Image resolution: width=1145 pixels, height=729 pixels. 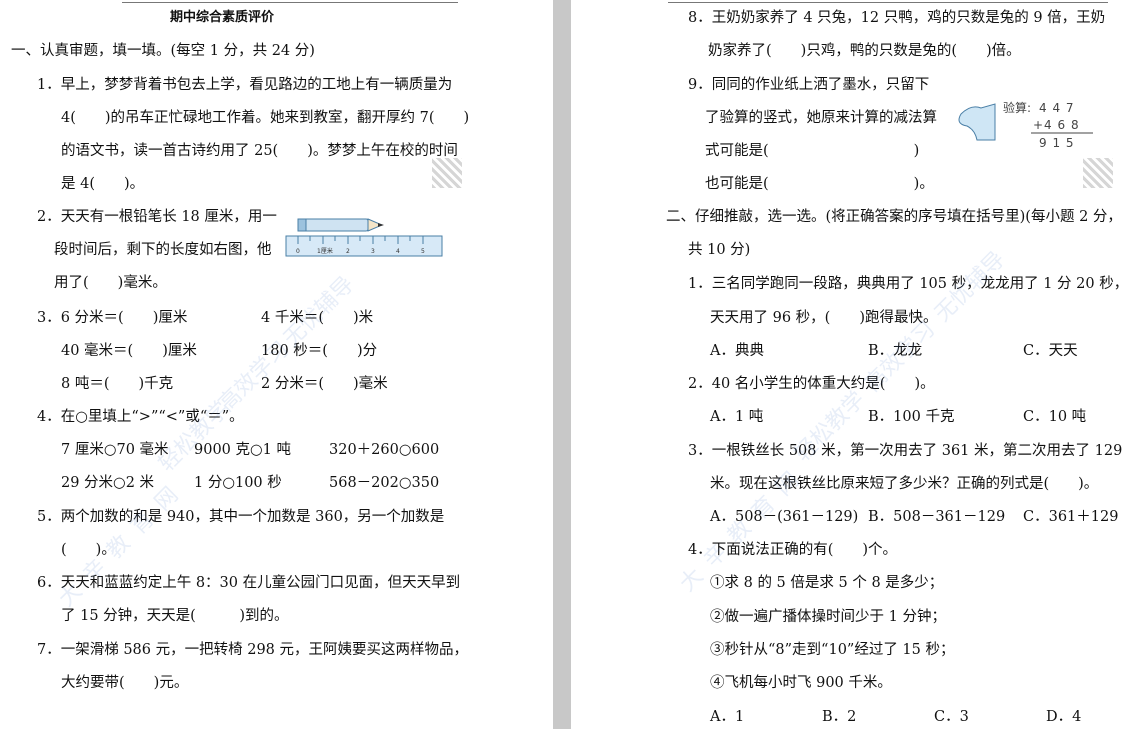 I want to click on q1-line-1: 1．早上，梦梦背着书包去上学，看见路边的工地上有一辆质量为, so click(x=245, y=85).